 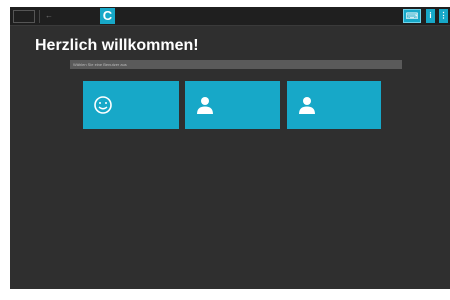 I want to click on info-button: i, so click(x=430, y=16).